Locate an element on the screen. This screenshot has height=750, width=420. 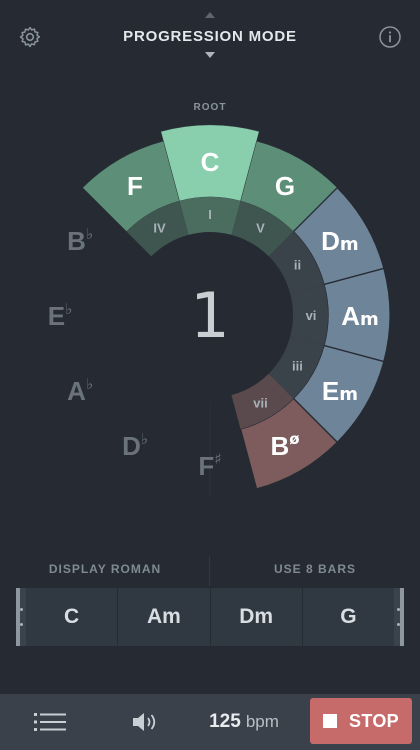
bpm-value: 125 is located at coordinates (225, 721).